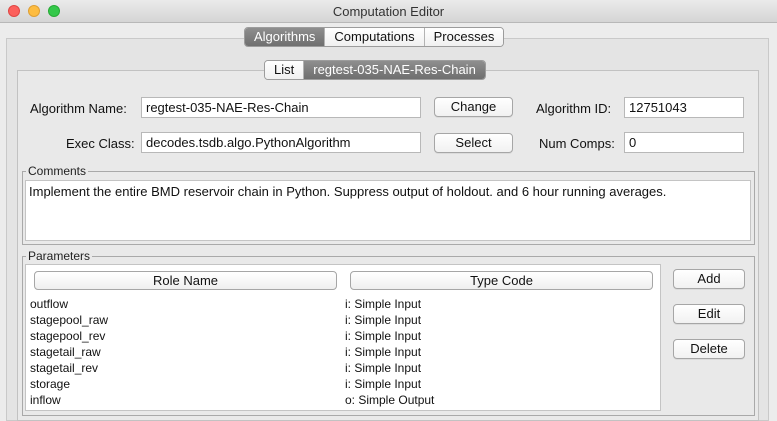  I want to click on role-name-cell: storage, so click(50, 384).